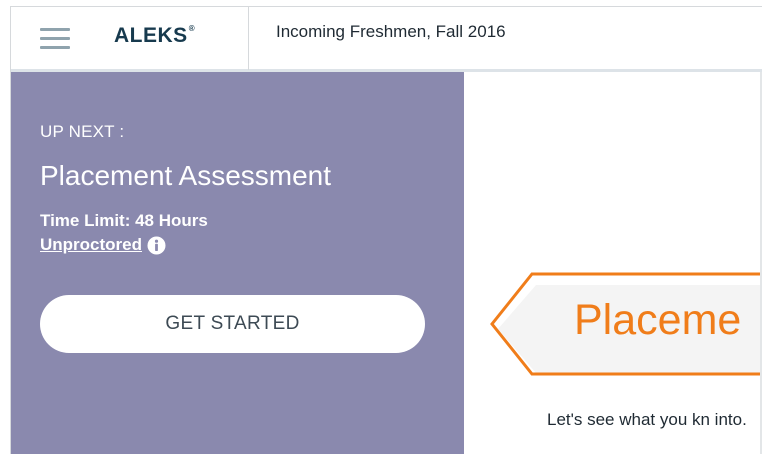 This screenshot has height=454, width=770. What do you see at coordinates (151, 35) in the screenshot?
I see `logo-text: ALEKS` at bounding box center [151, 35].